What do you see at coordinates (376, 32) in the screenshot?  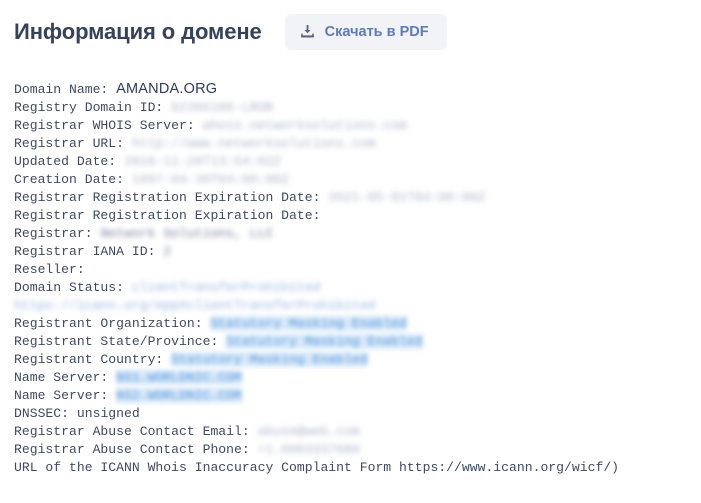 I see `download-pdf-button-label: Скачать в PDF` at bounding box center [376, 32].